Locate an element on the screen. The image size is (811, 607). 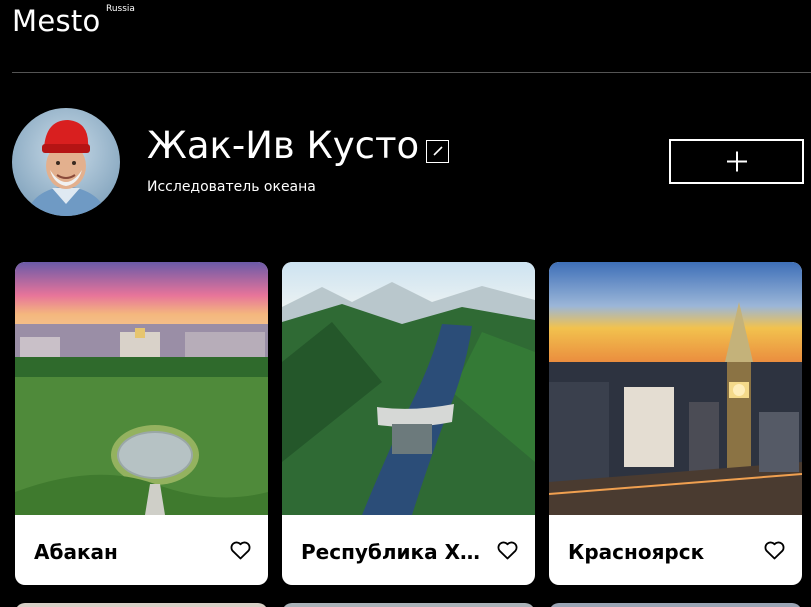
profile-about: Исследователь океана is located at coordinates (231, 187).